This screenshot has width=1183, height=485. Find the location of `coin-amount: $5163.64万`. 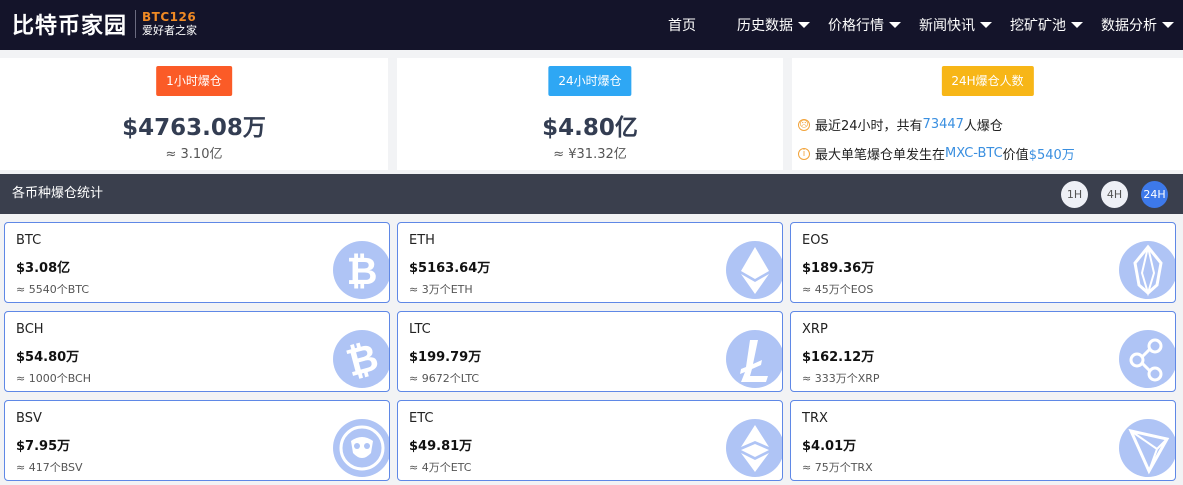

coin-amount: $5163.64万 is located at coordinates (450, 268).